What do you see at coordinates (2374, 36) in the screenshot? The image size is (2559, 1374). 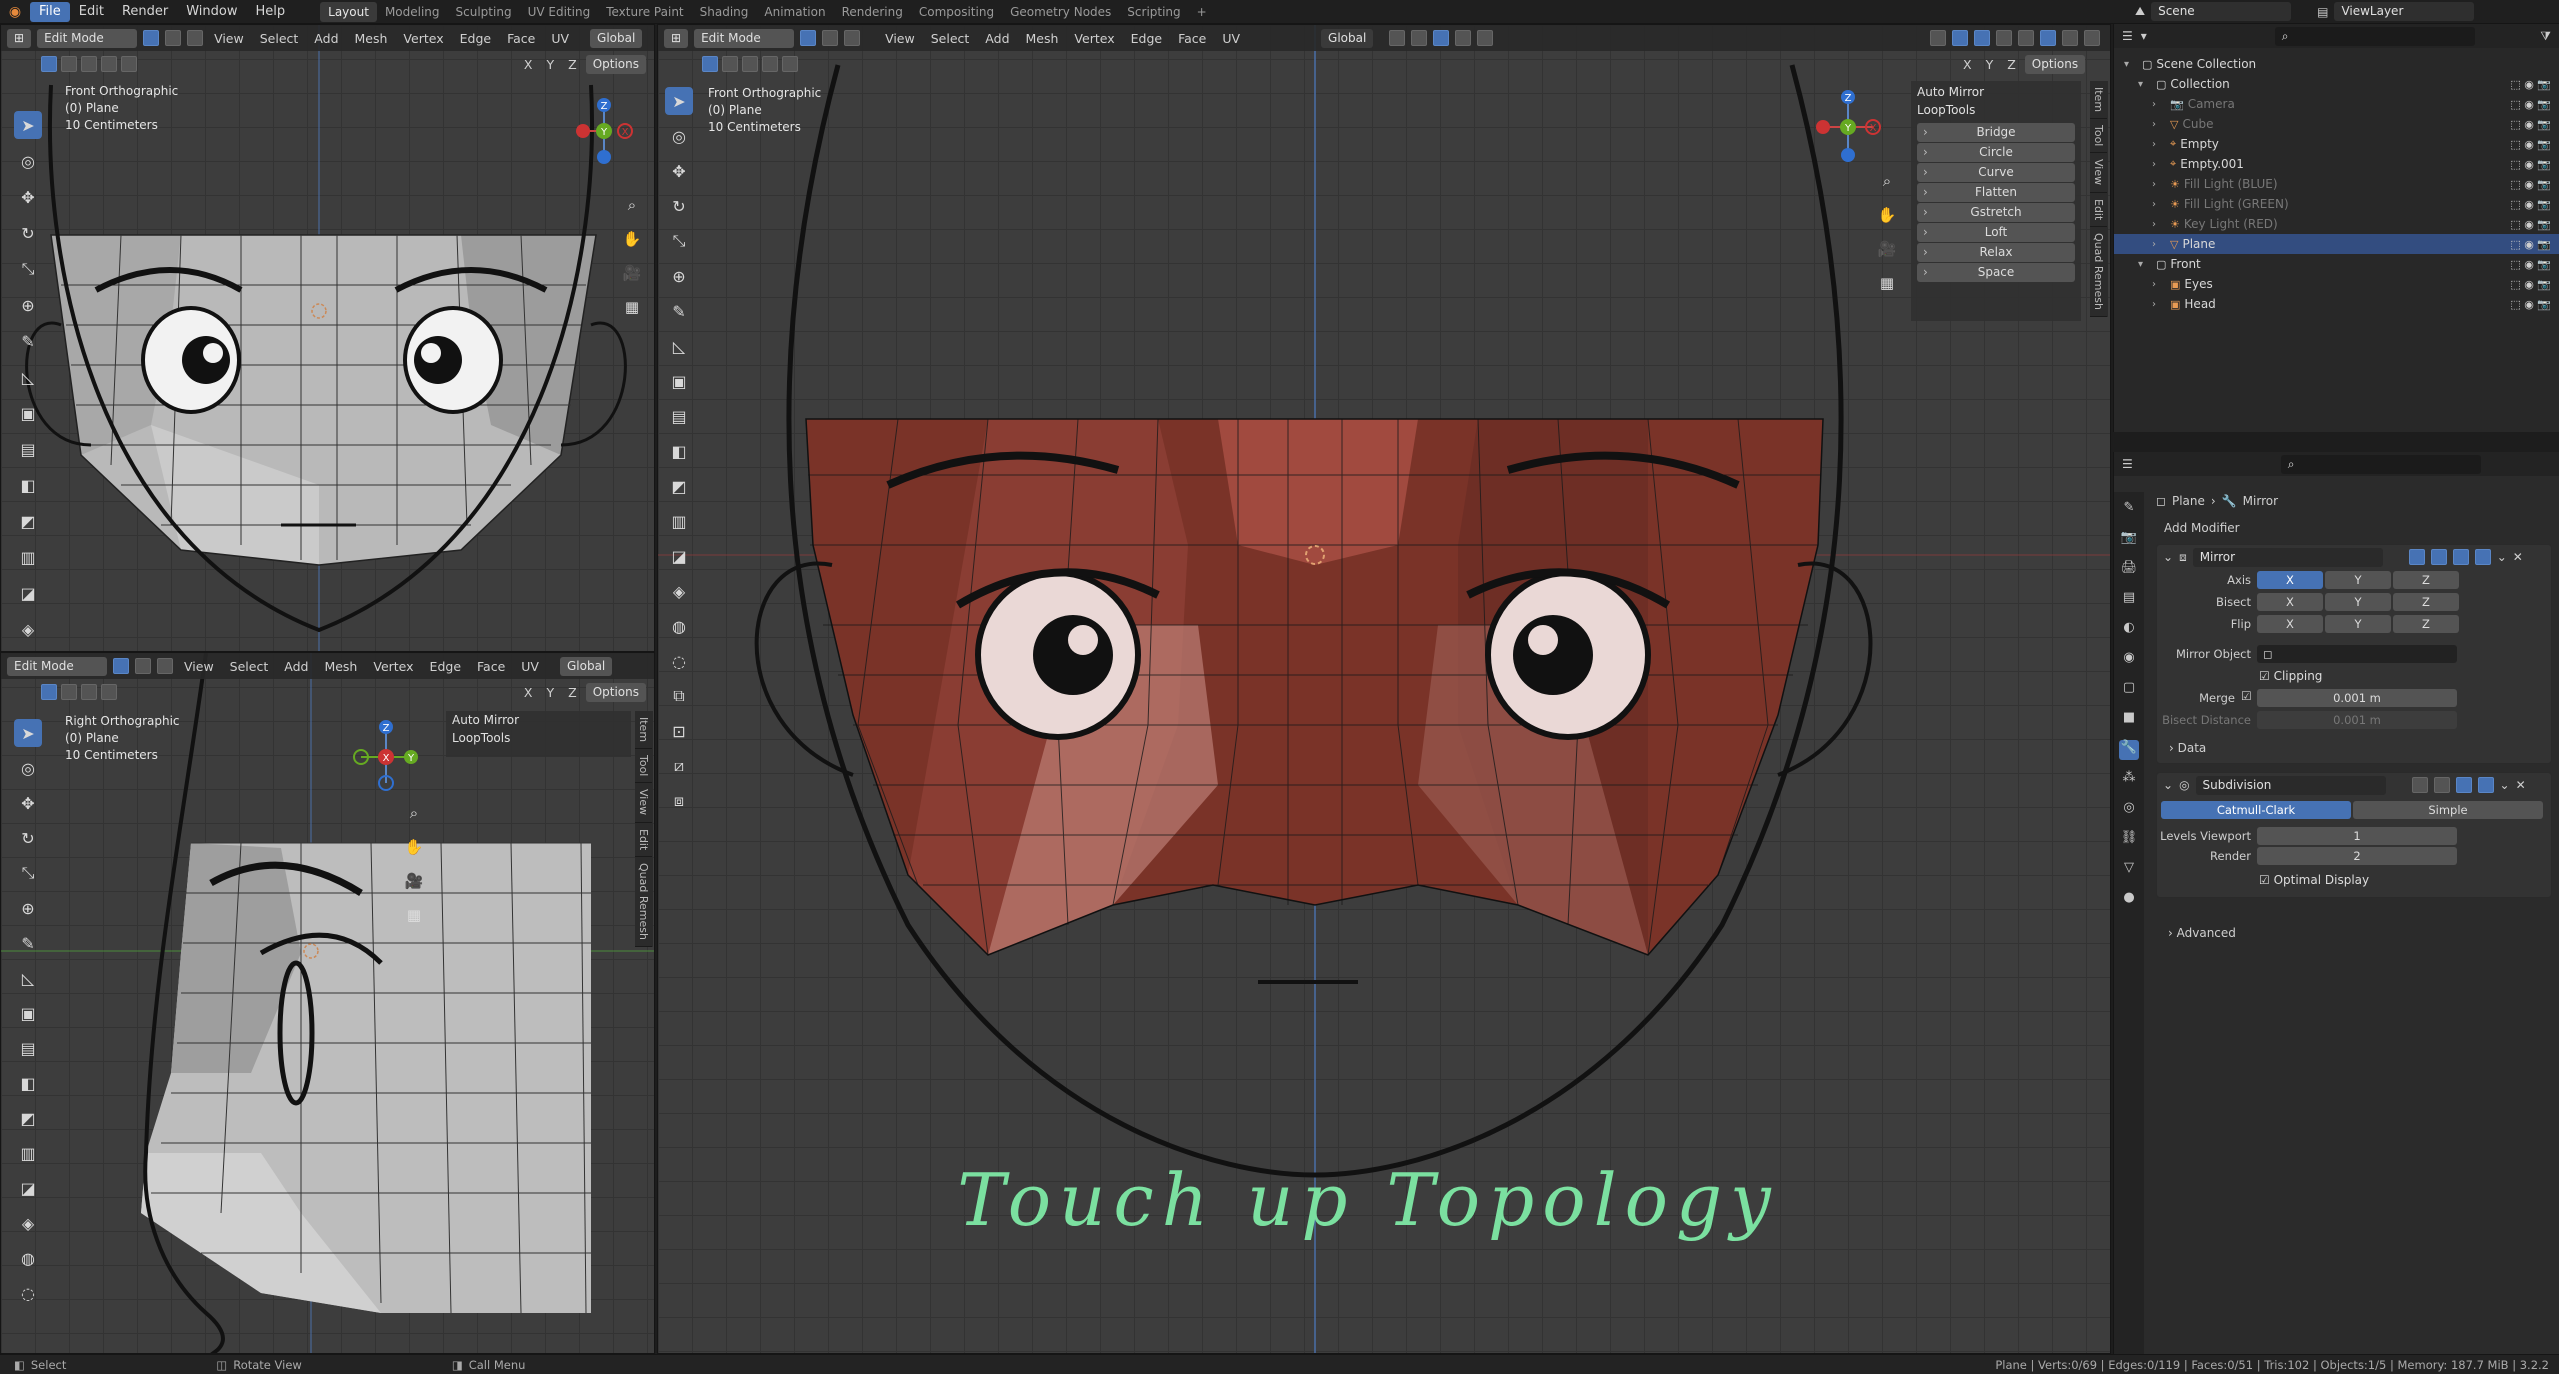 I see `outliner-search-input: ⌕` at bounding box center [2374, 36].